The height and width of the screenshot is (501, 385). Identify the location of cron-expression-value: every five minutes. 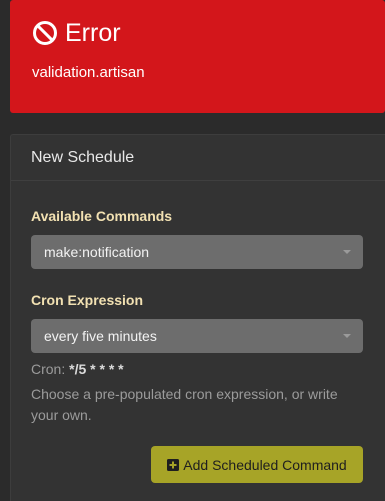
(100, 336).